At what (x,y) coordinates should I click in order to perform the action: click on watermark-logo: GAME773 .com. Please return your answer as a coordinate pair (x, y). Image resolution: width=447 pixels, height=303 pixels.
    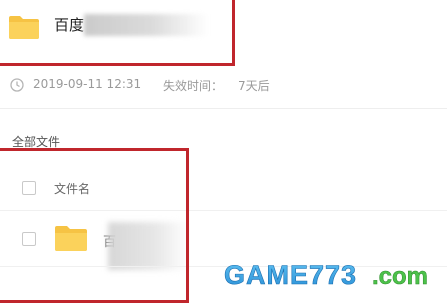
    Looking at the image, I should click on (333, 274).